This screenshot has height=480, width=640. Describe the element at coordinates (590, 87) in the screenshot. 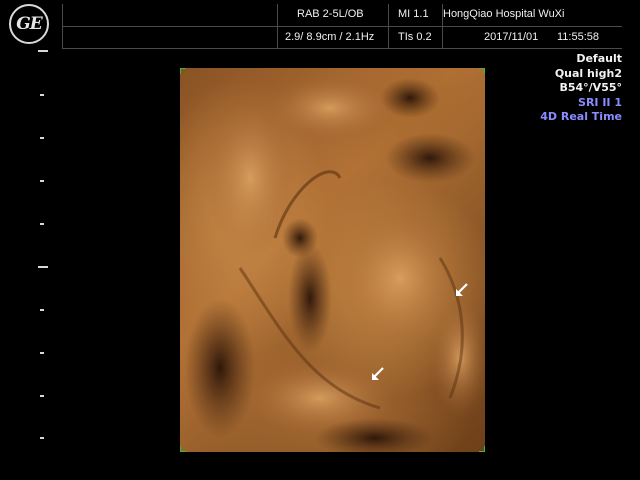

I see `angles-label: B54°/V55°` at that location.